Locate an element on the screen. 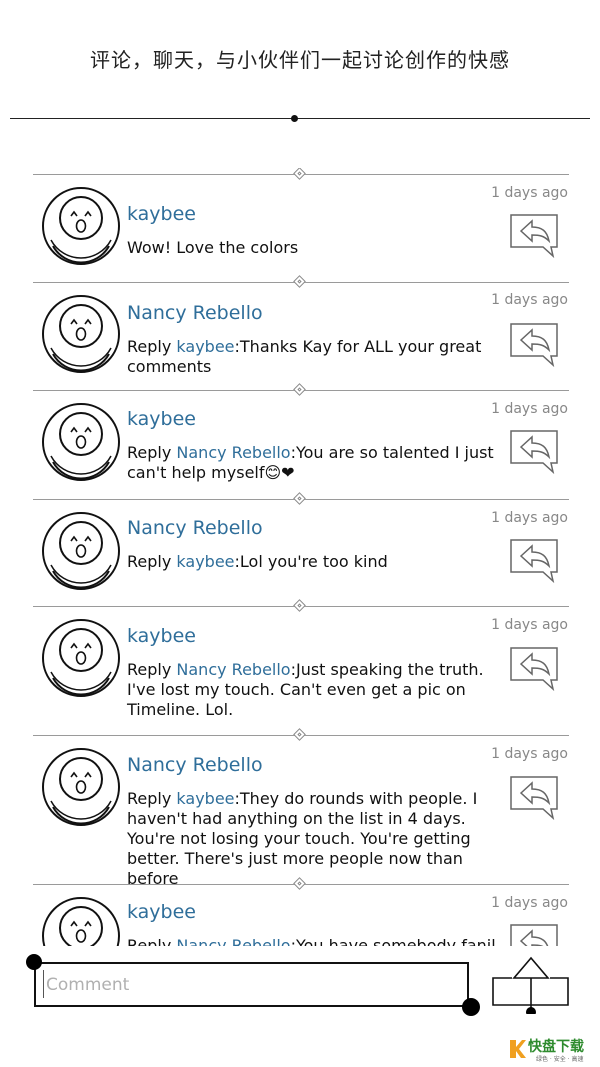 The image size is (600, 1067). comment-body: :Lol you're too kind is located at coordinates (311, 561).